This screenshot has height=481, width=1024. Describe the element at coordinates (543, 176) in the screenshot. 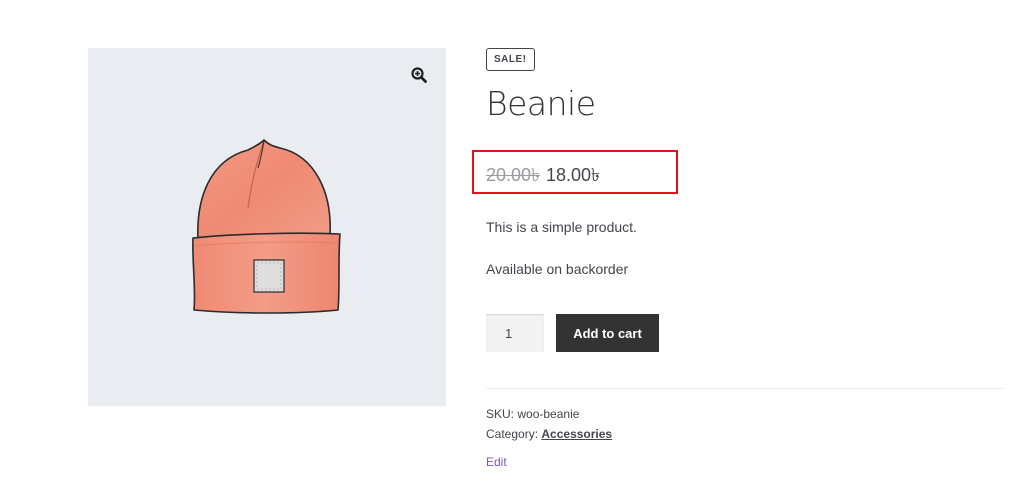

I see `product-price: 20.00৳ 18.00৳` at that location.